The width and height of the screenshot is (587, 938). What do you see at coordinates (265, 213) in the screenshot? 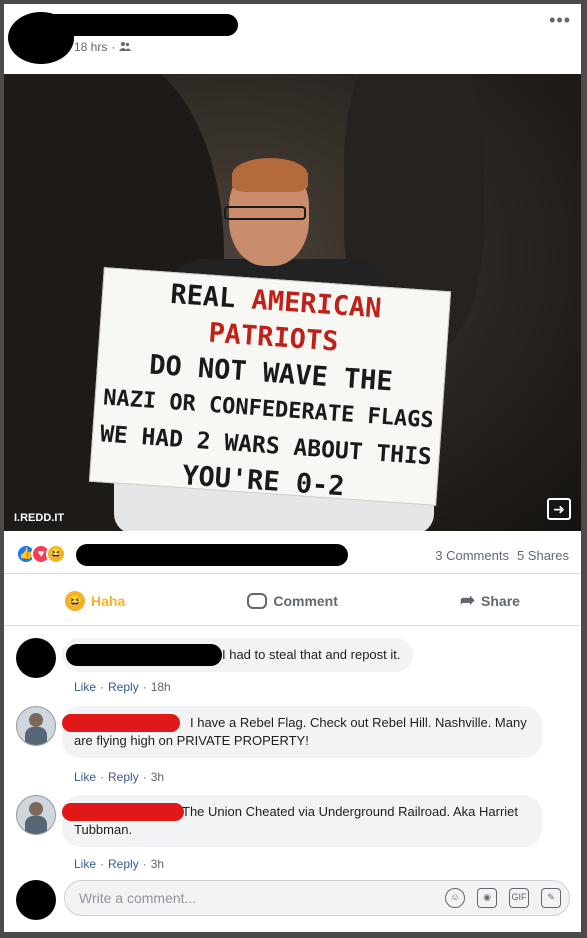
I see `person-glasses` at bounding box center [265, 213].